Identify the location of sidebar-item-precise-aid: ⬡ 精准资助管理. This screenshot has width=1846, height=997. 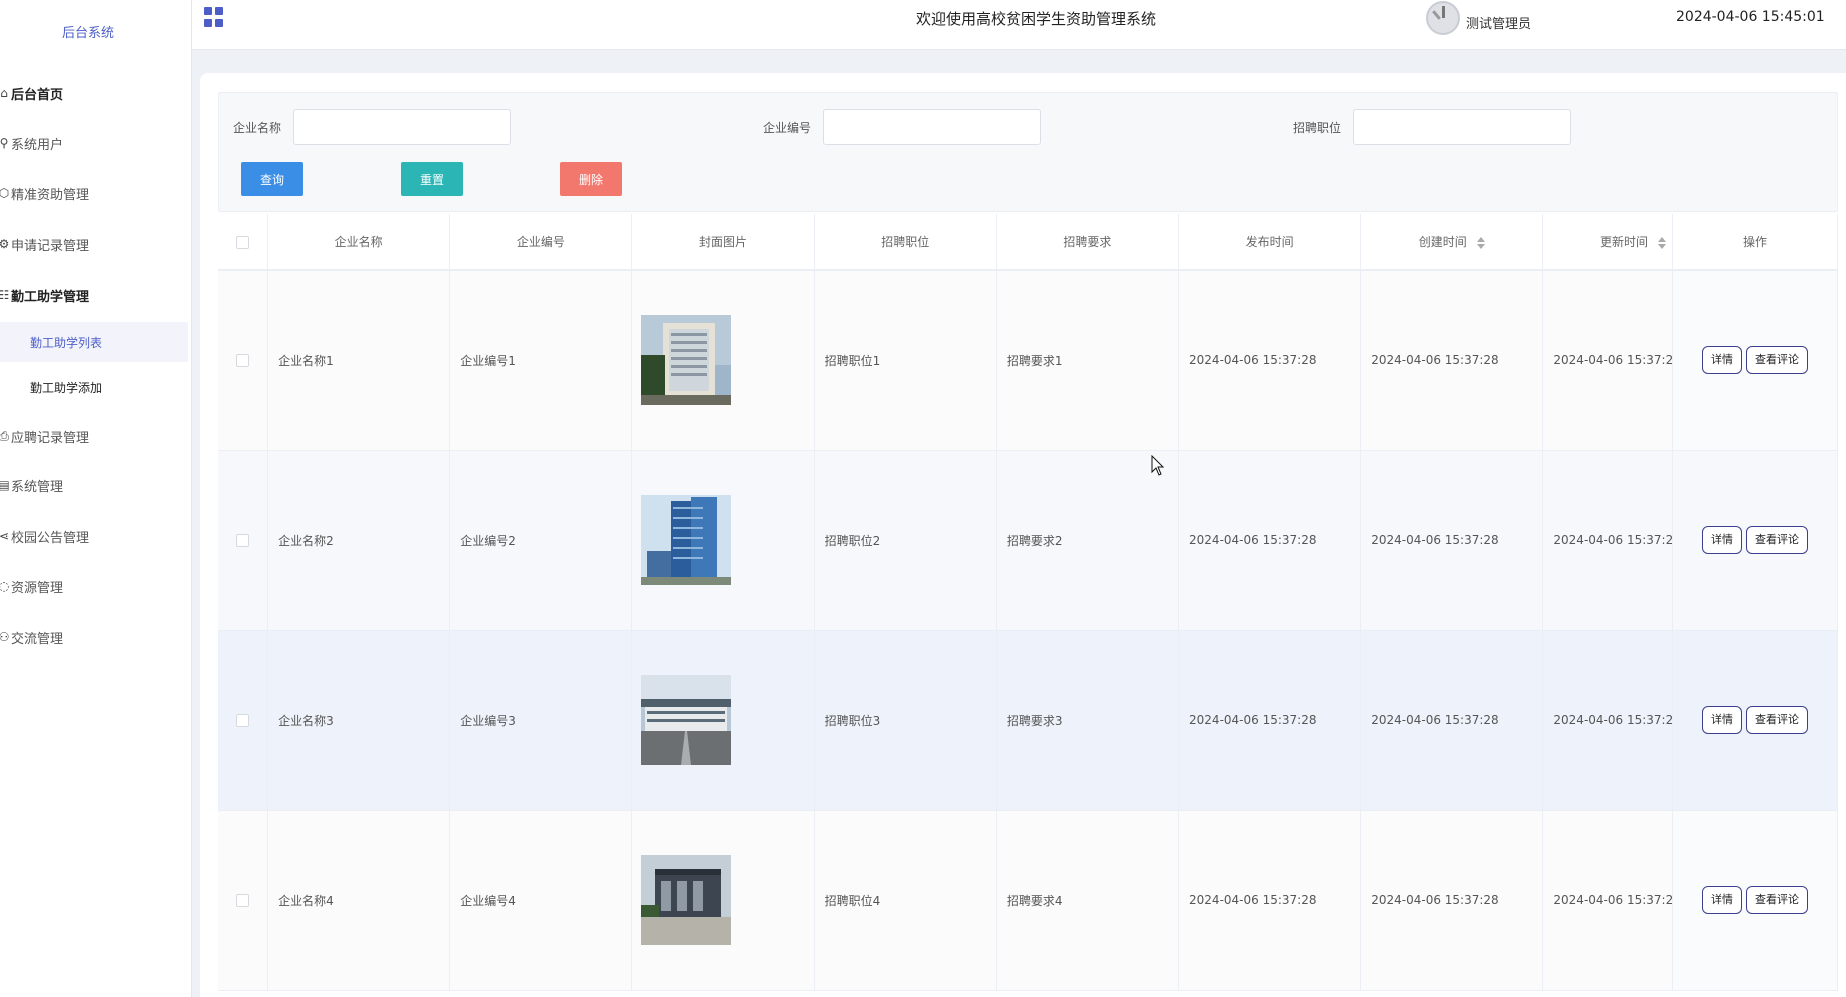
(96, 193).